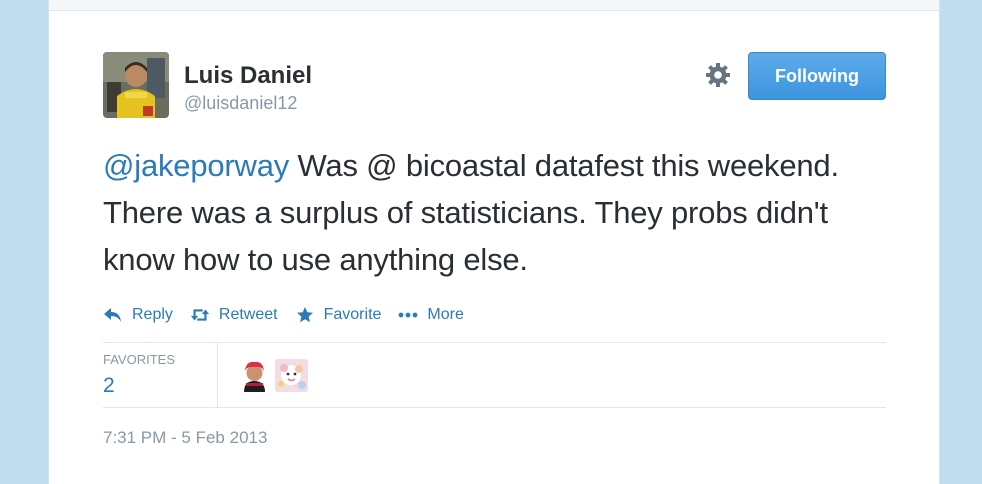  I want to click on retweet-label: Retweet, so click(248, 314).